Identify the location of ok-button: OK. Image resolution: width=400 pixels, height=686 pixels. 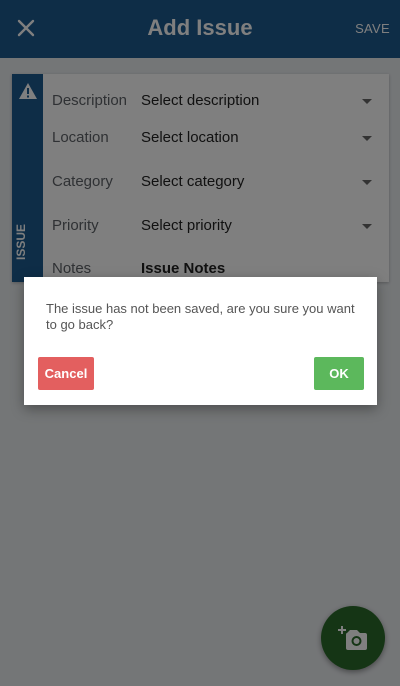
(339, 373).